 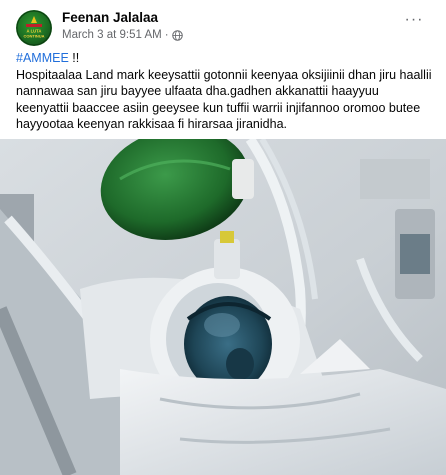 I want to click on author-name: Feenan Jalalaa, so click(x=110, y=17).